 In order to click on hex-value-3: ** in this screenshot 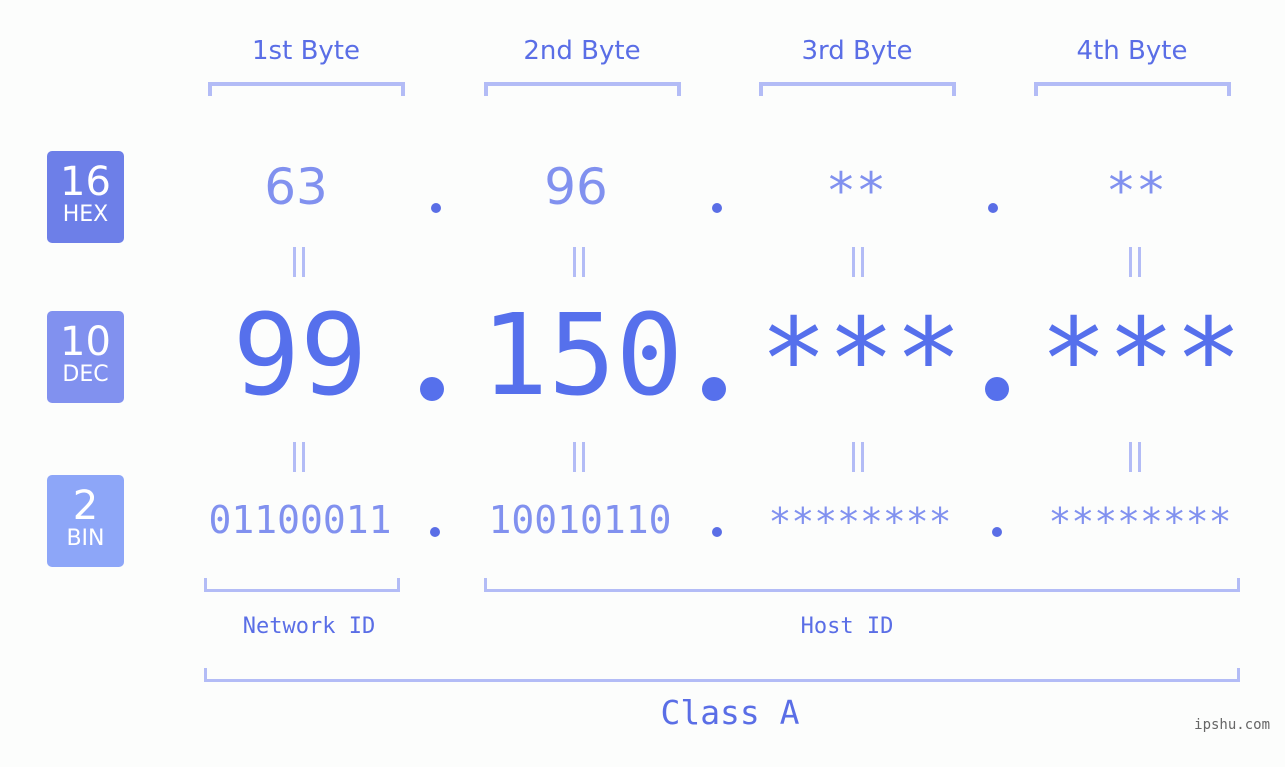, I will do `click(856, 191)`.